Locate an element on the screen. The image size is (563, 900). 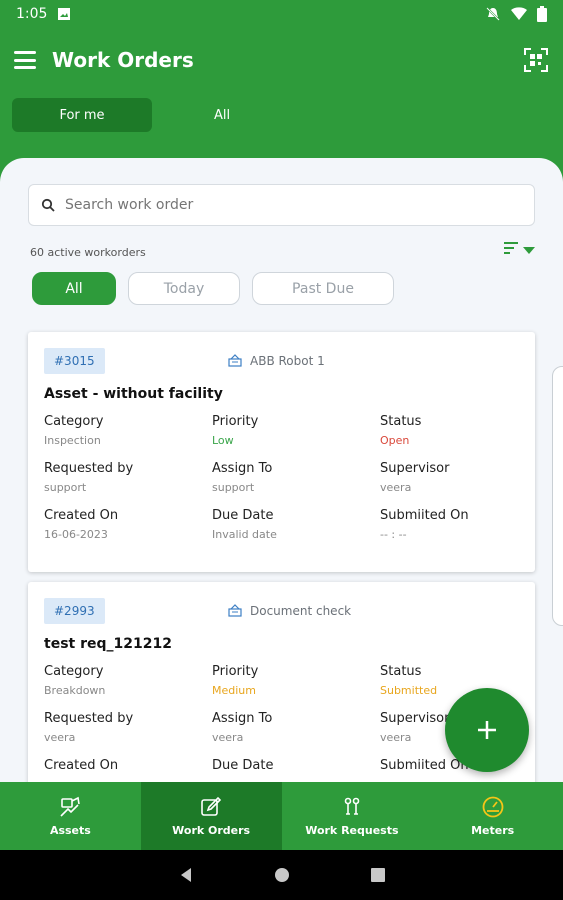
notification-image-icon is located at coordinates (64, 14).